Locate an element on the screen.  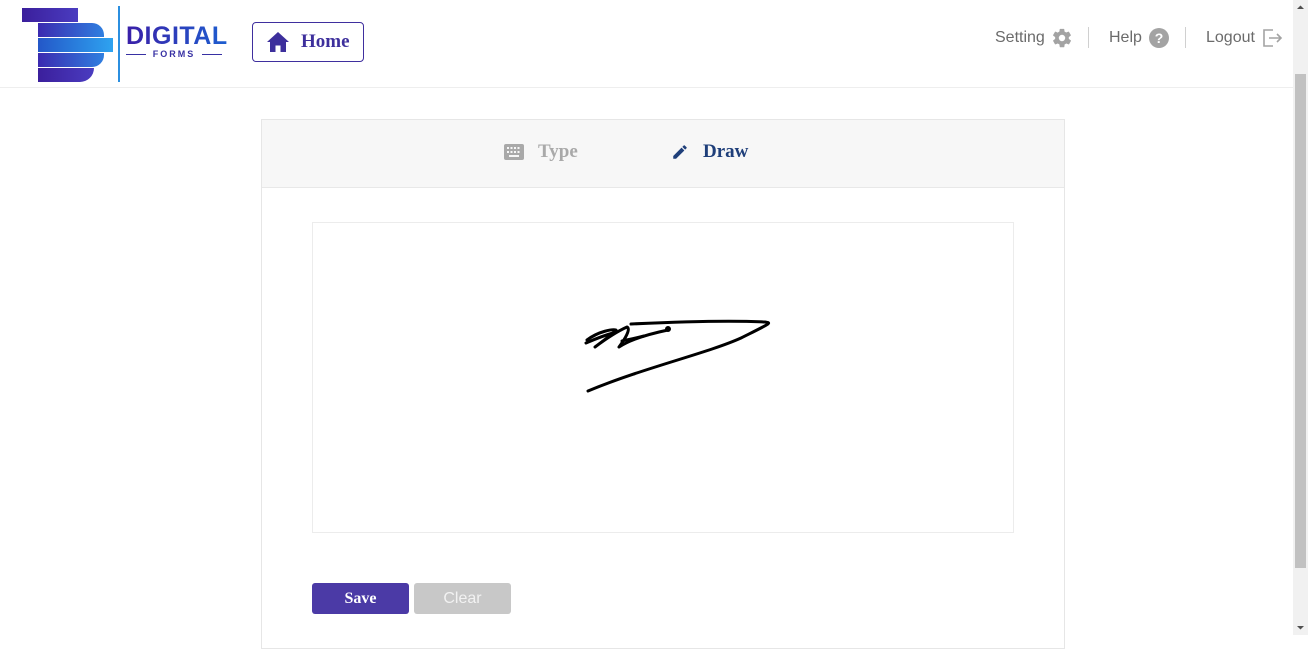
drawn-signature is located at coordinates (677, 356).